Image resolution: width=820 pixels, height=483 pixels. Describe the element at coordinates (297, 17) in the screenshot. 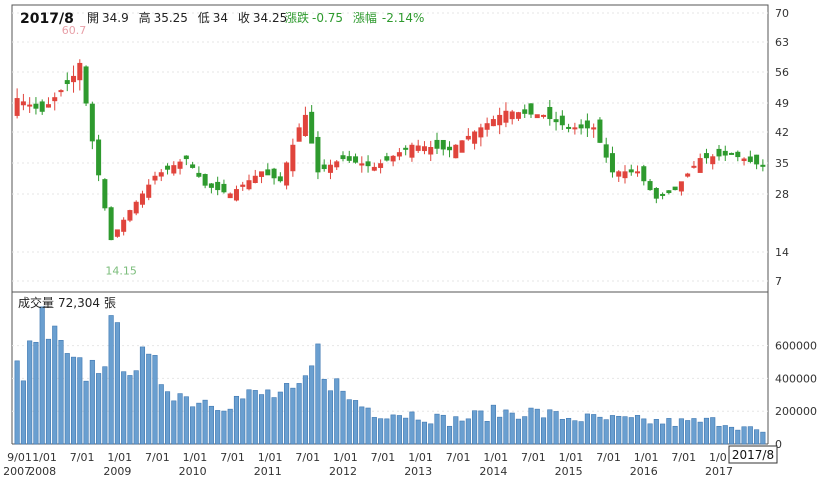

I see `change-label: 漲跌` at that location.